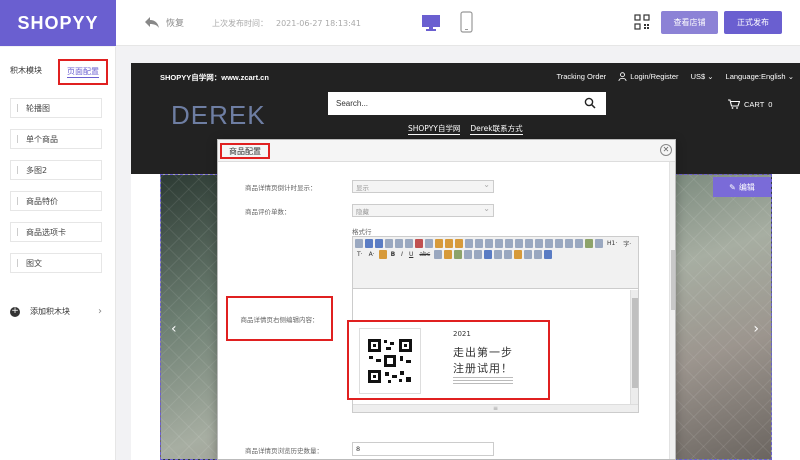  I want to click on currency-select: US$ ⌄, so click(702, 76).